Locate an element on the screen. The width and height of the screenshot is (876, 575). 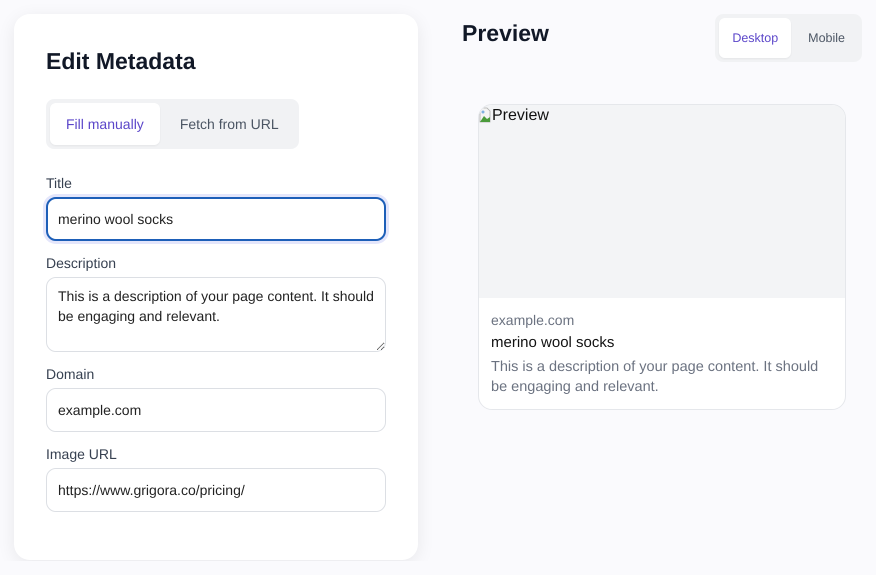
preview-domain: example.com is located at coordinates (533, 320).